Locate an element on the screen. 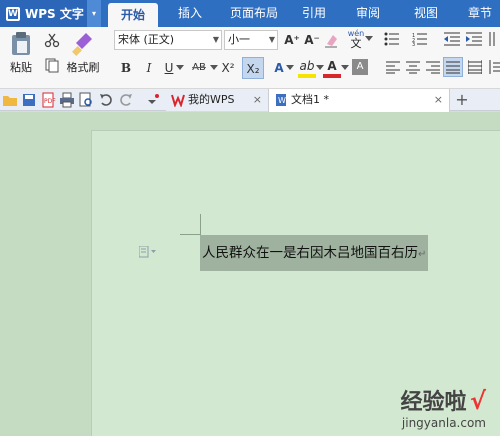  wps-home-icon is located at coordinates (178, 100).